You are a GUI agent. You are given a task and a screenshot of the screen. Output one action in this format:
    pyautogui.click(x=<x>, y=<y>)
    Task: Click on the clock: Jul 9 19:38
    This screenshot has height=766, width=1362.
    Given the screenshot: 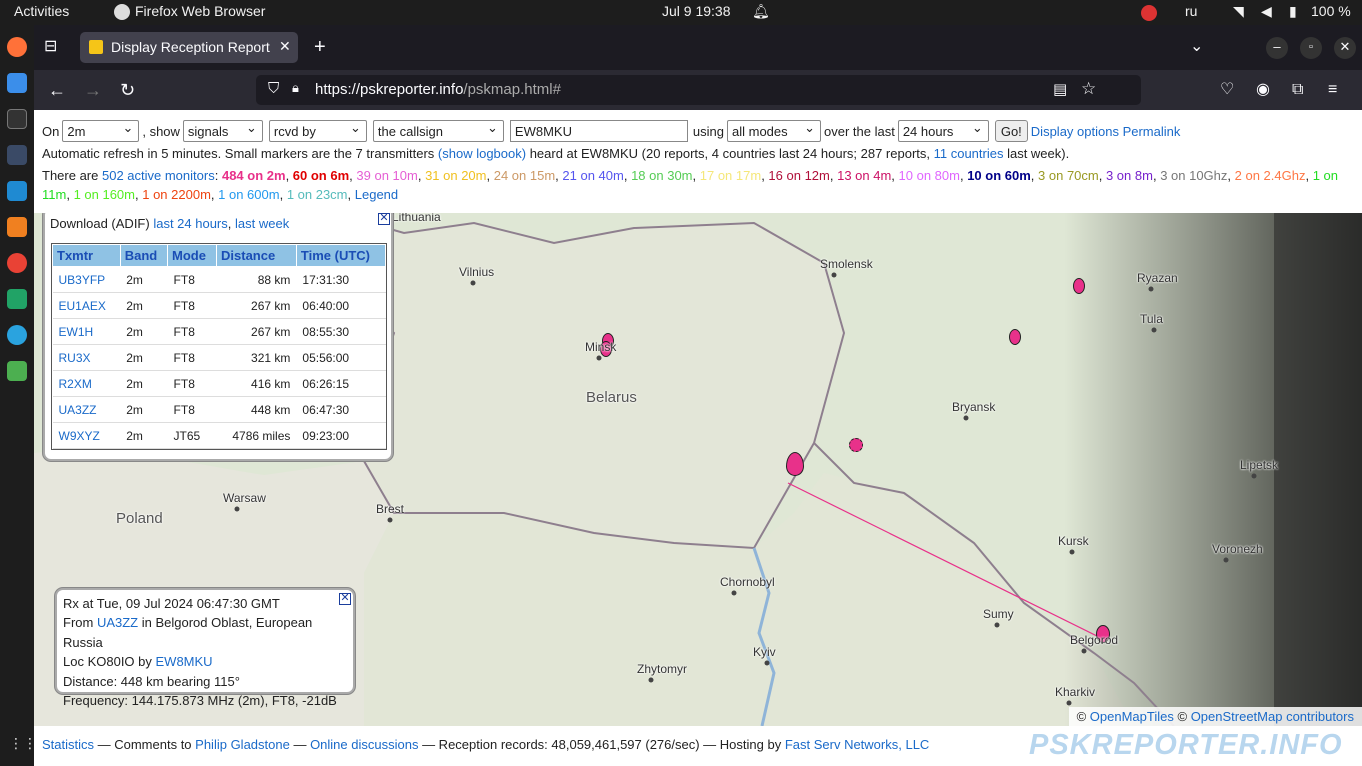 What is the action you would take?
    pyautogui.click(x=696, y=11)
    